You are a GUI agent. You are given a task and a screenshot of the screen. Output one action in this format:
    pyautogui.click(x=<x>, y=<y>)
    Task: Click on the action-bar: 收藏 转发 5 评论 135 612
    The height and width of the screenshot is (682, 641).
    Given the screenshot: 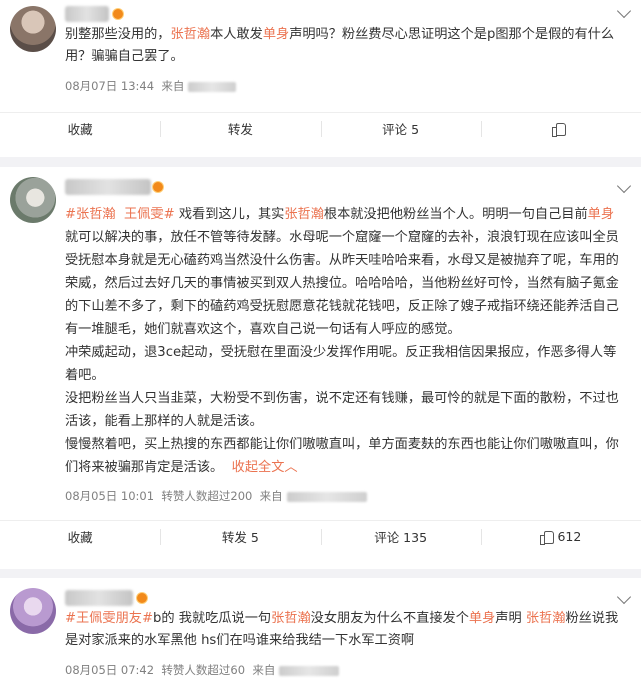 What is the action you would take?
    pyautogui.click(x=320, y=536)
    